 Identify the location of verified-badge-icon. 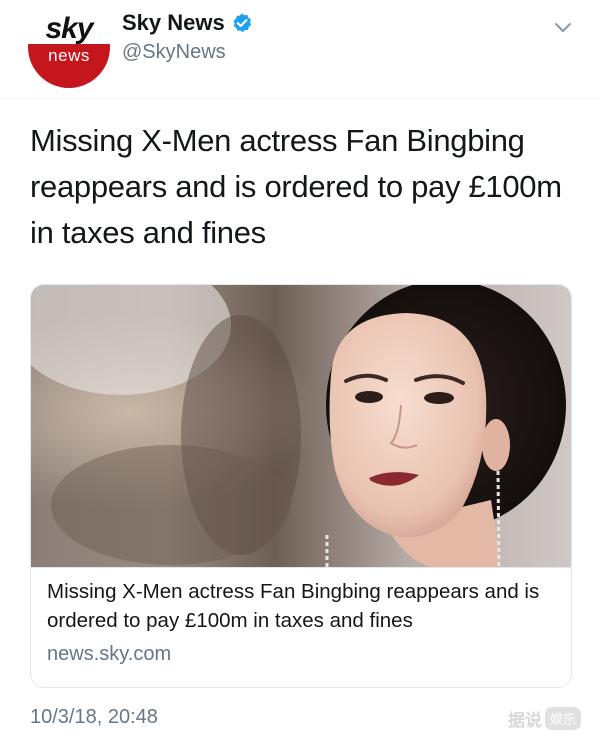
(242, 23).